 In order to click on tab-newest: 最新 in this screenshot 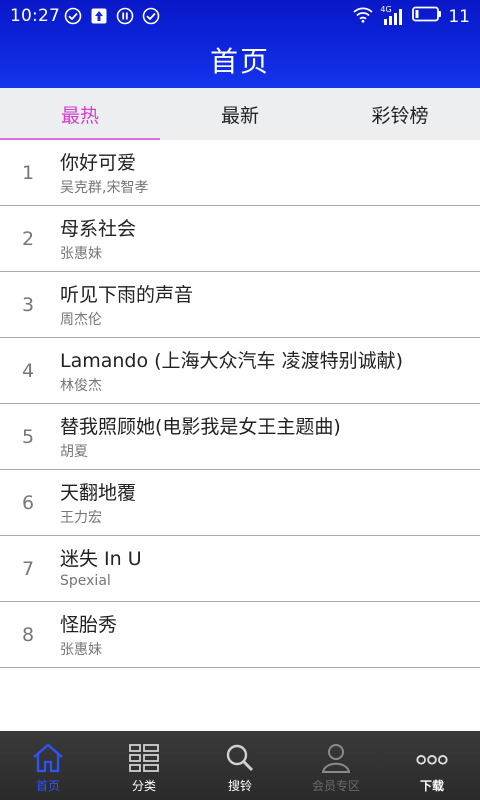, I will do `click(240, 114)`.